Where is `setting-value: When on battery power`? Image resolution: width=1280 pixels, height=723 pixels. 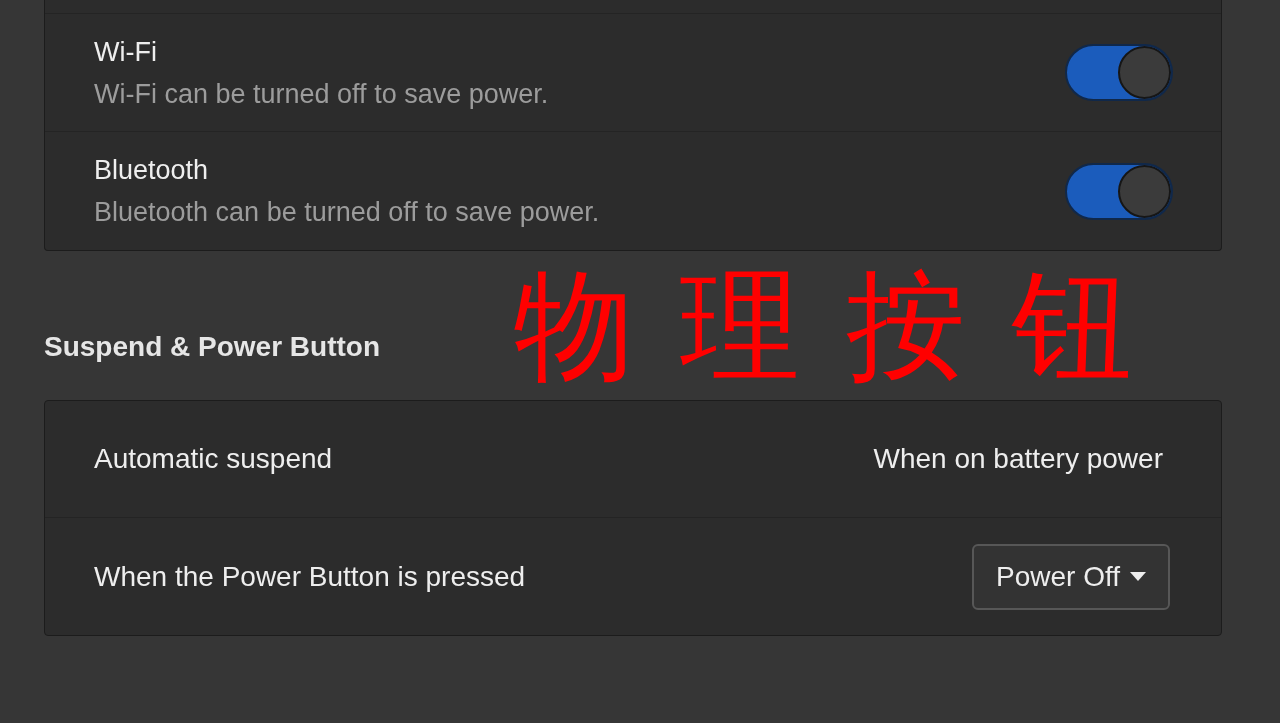 setting-value: When on battery power is located at coordinates (1018, 459).